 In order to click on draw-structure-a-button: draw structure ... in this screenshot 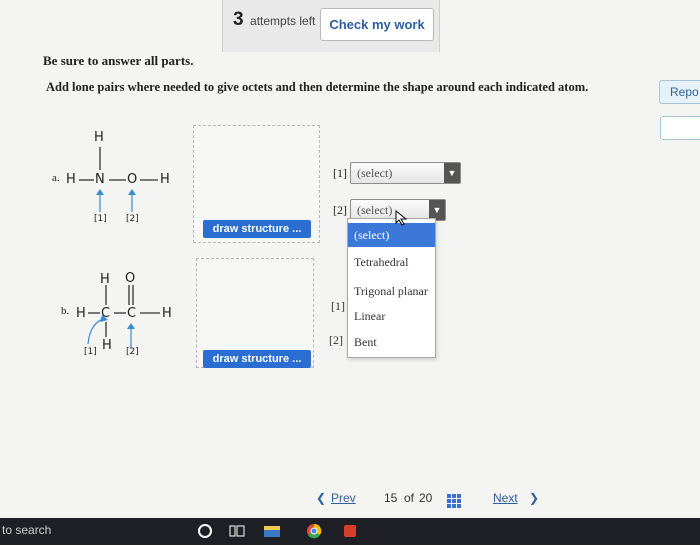, I will do `click(257, 229)`.